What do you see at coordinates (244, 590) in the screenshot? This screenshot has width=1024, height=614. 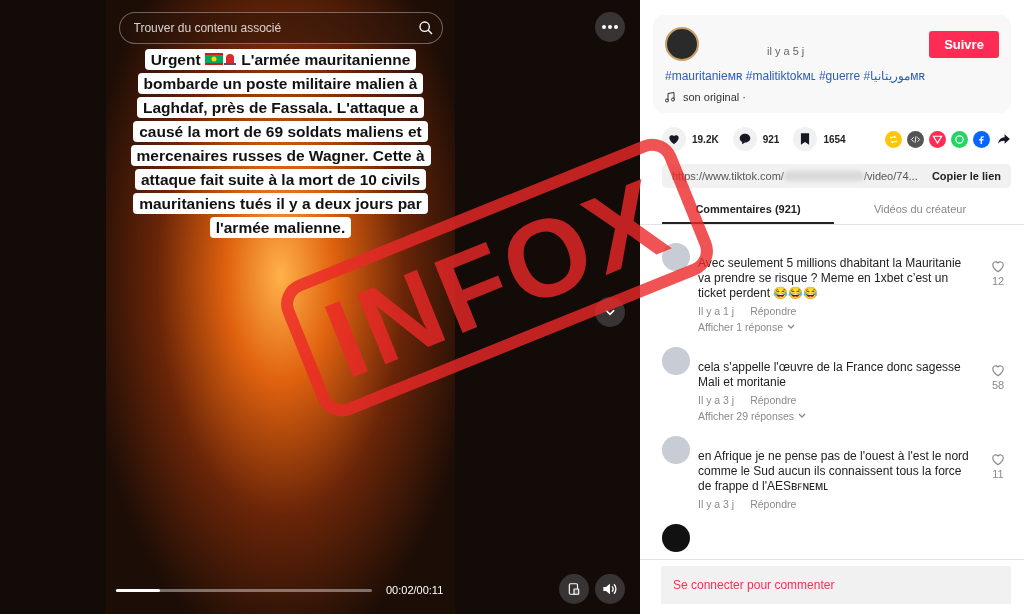 I see `progress-track` at bounding box center [244, 590].